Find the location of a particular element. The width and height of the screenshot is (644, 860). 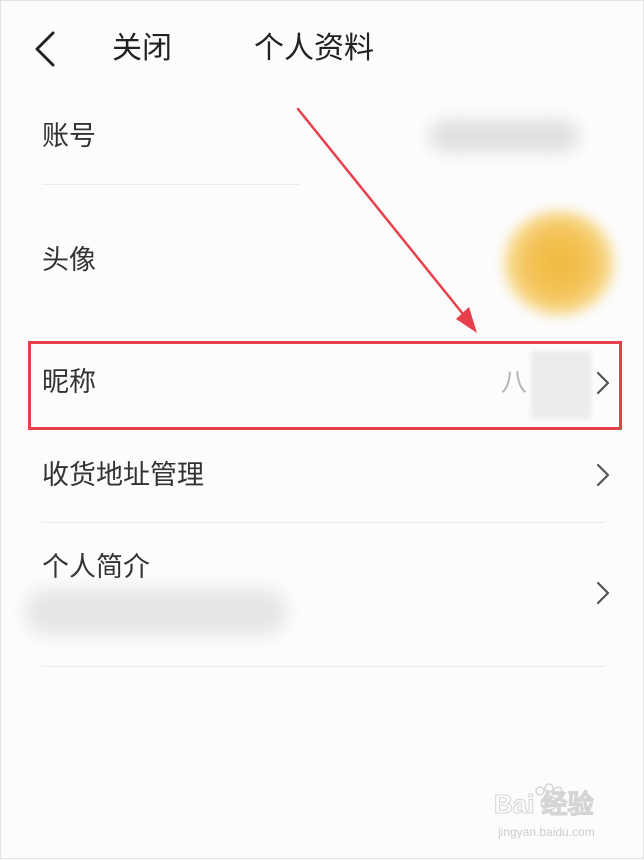

account-divider is located at coordinates (171, 184).